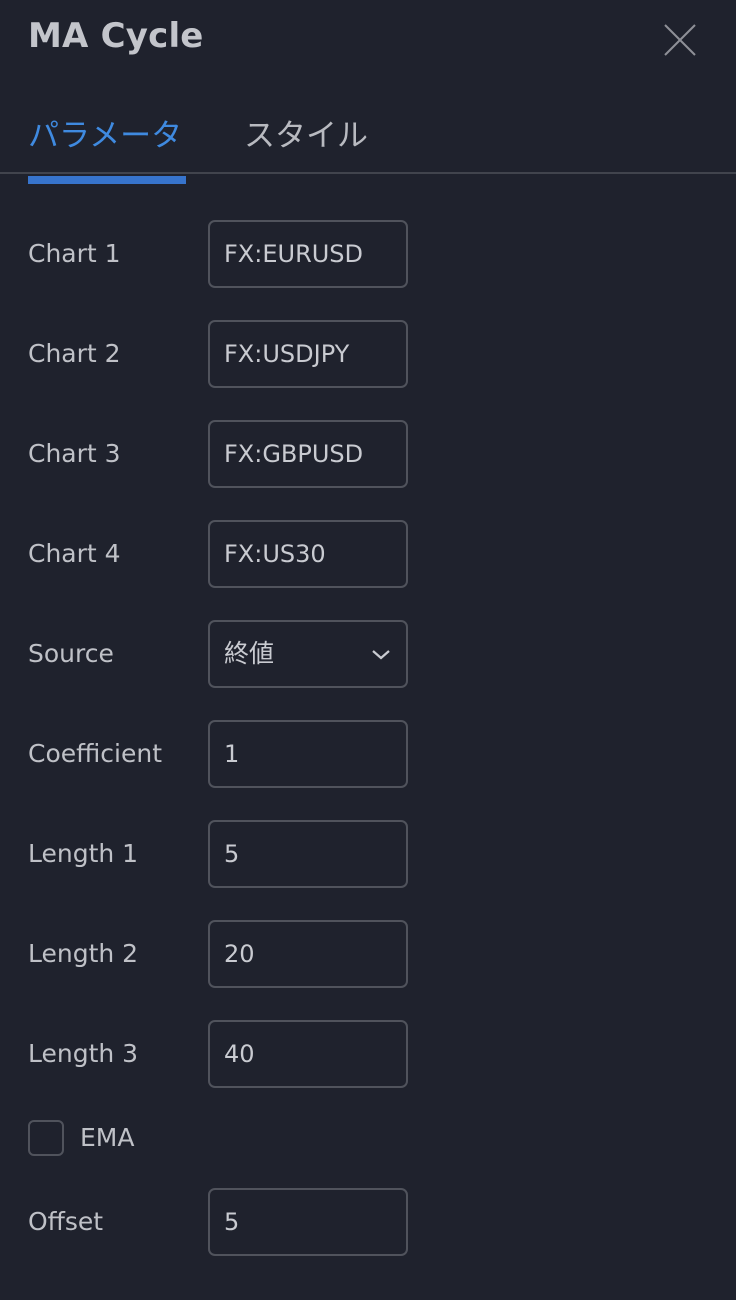 This screenshot has height=1300, width=736. I want to click on chart1-label: Chart 1, so click(74, 253).